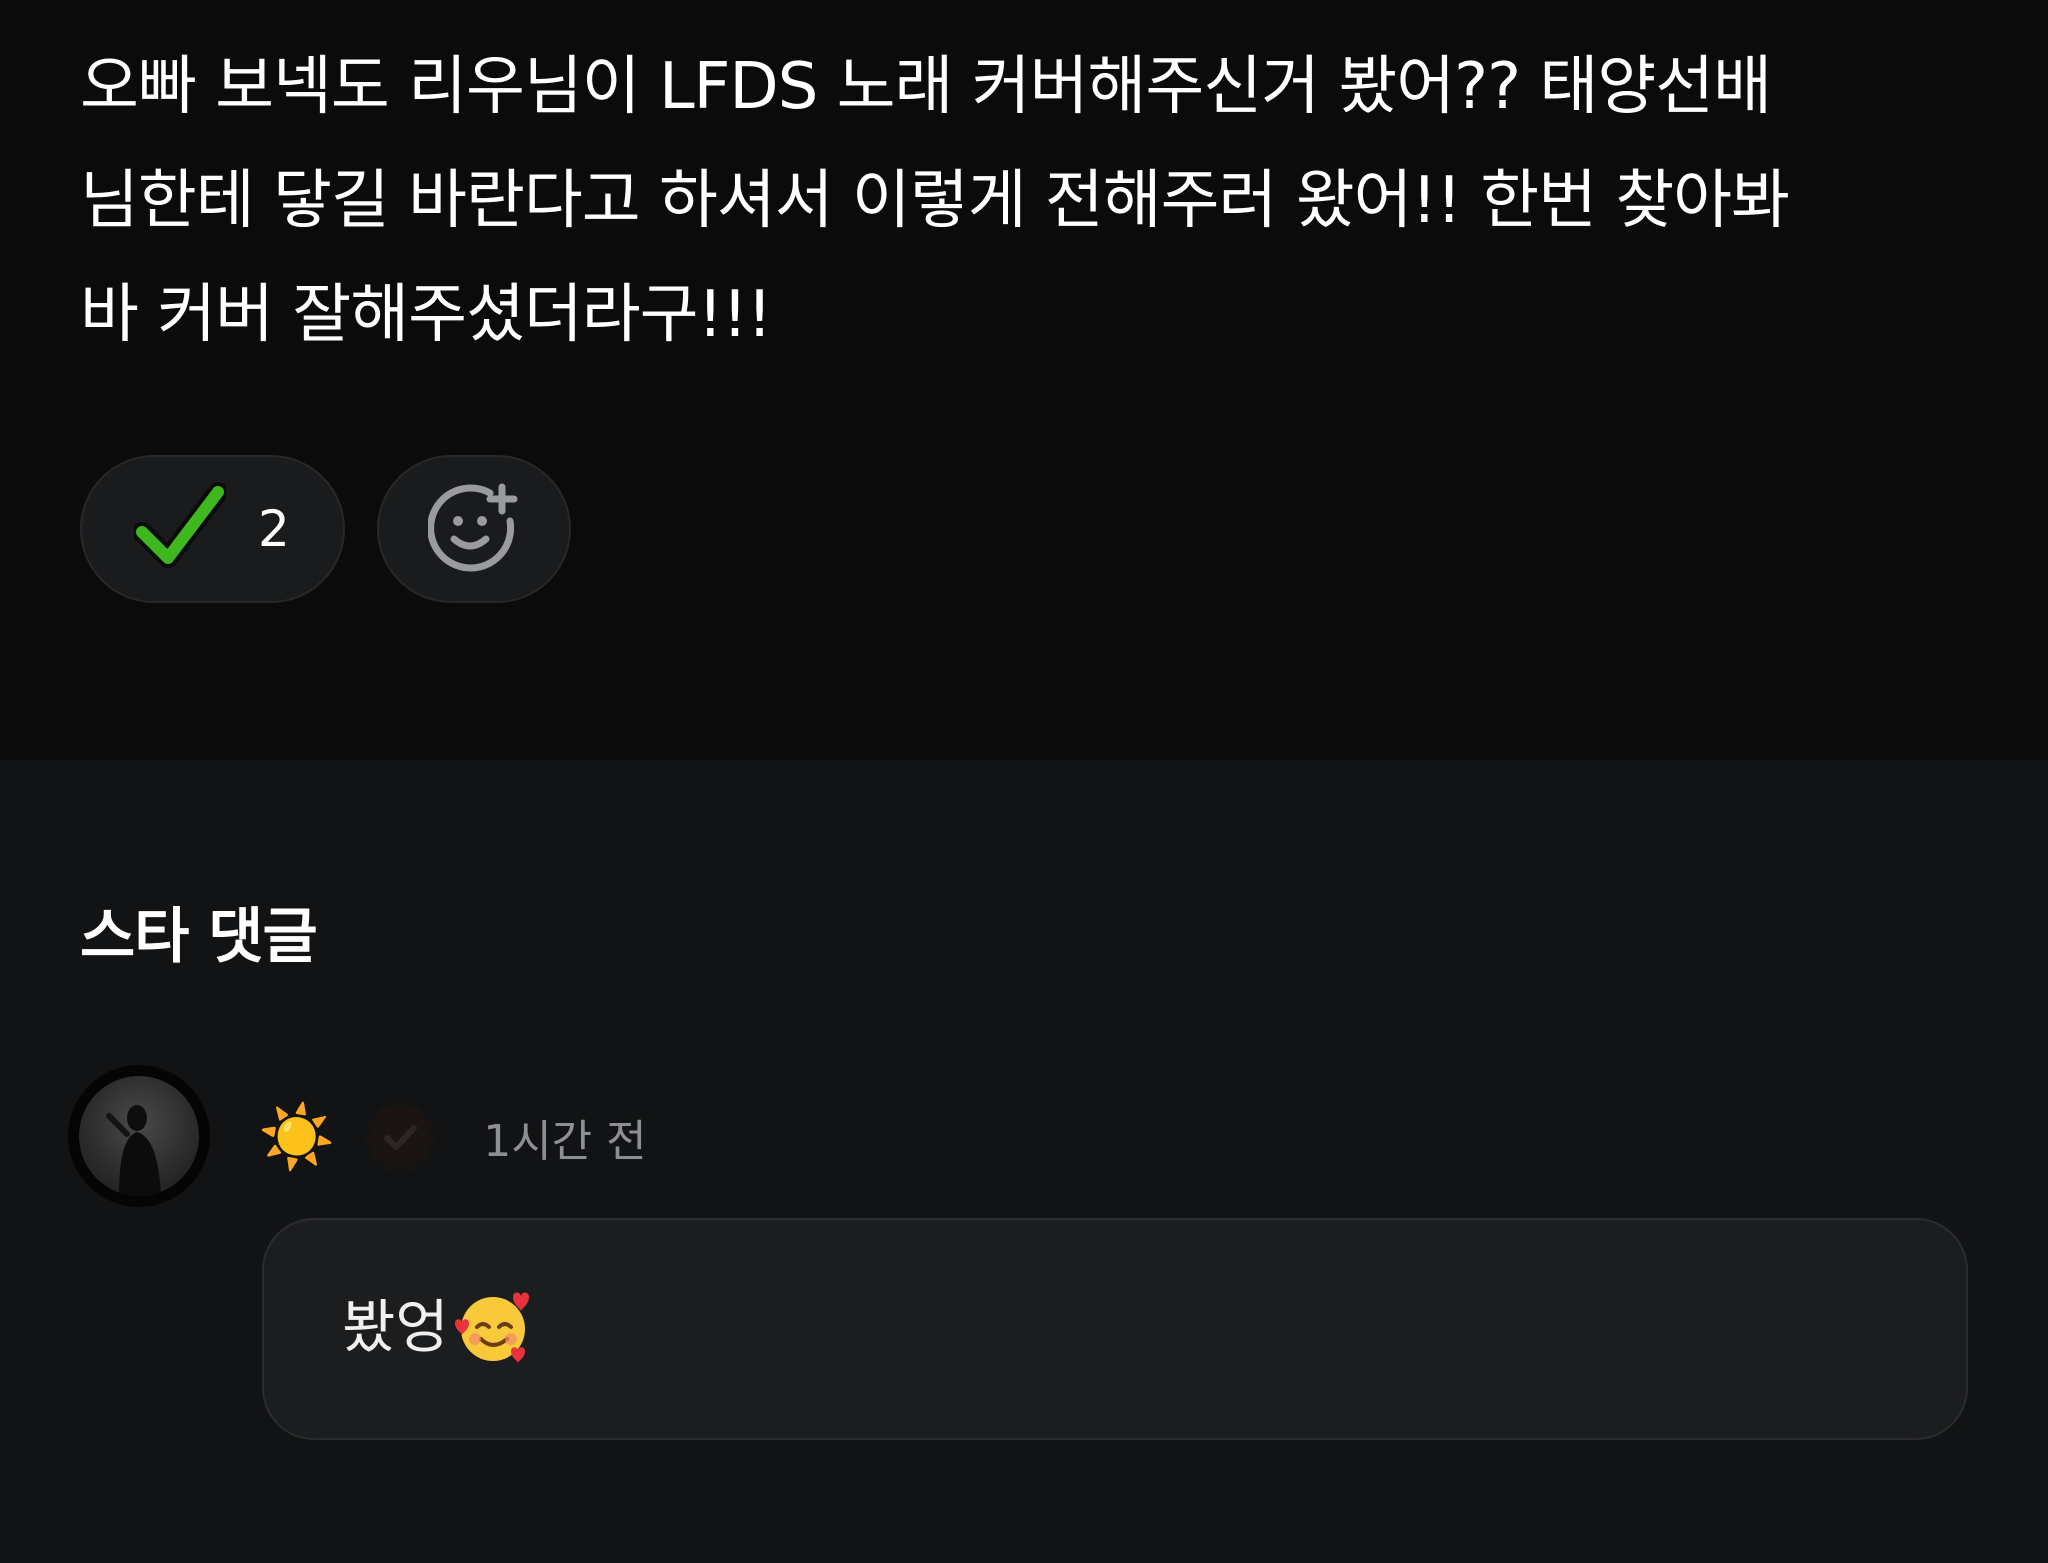  I want to click on reaction-bar: 2, so click(325, 529).